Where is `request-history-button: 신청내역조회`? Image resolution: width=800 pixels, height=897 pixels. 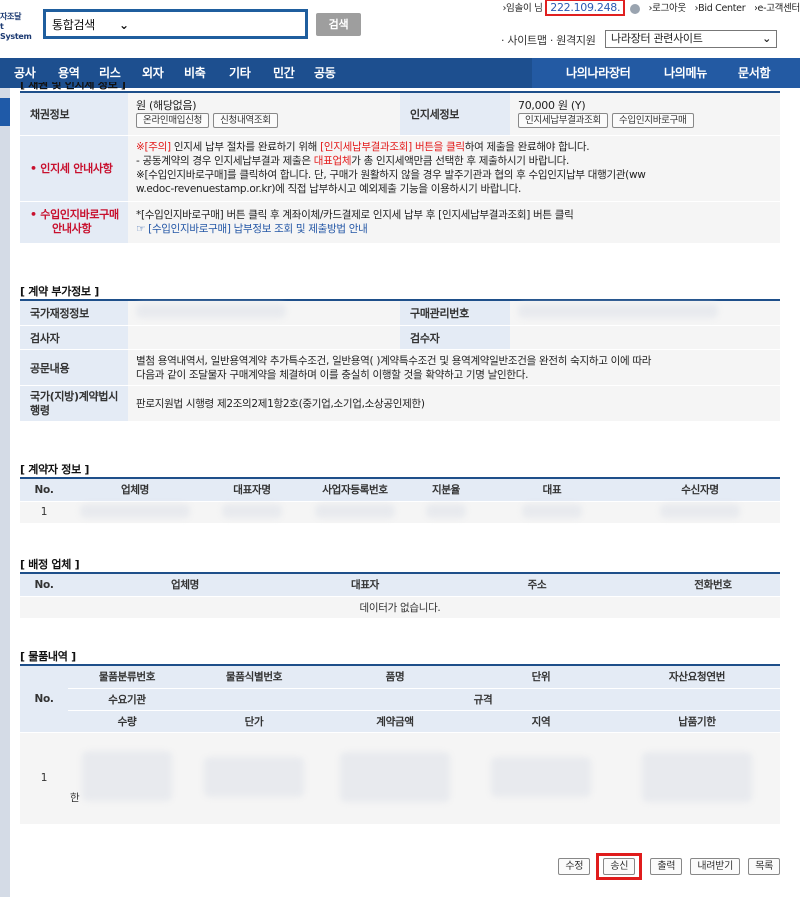
request-history-button: 신청내역조회 is located at coordinates (245, 121).